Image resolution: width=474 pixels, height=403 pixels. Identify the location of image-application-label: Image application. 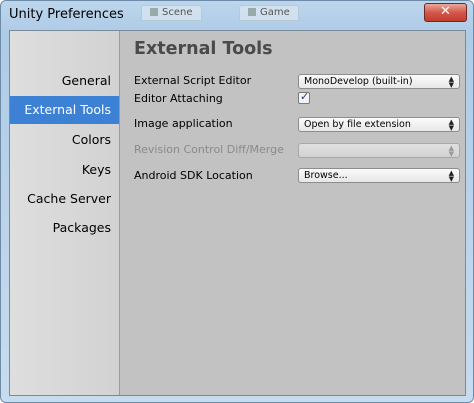
(183, 123).